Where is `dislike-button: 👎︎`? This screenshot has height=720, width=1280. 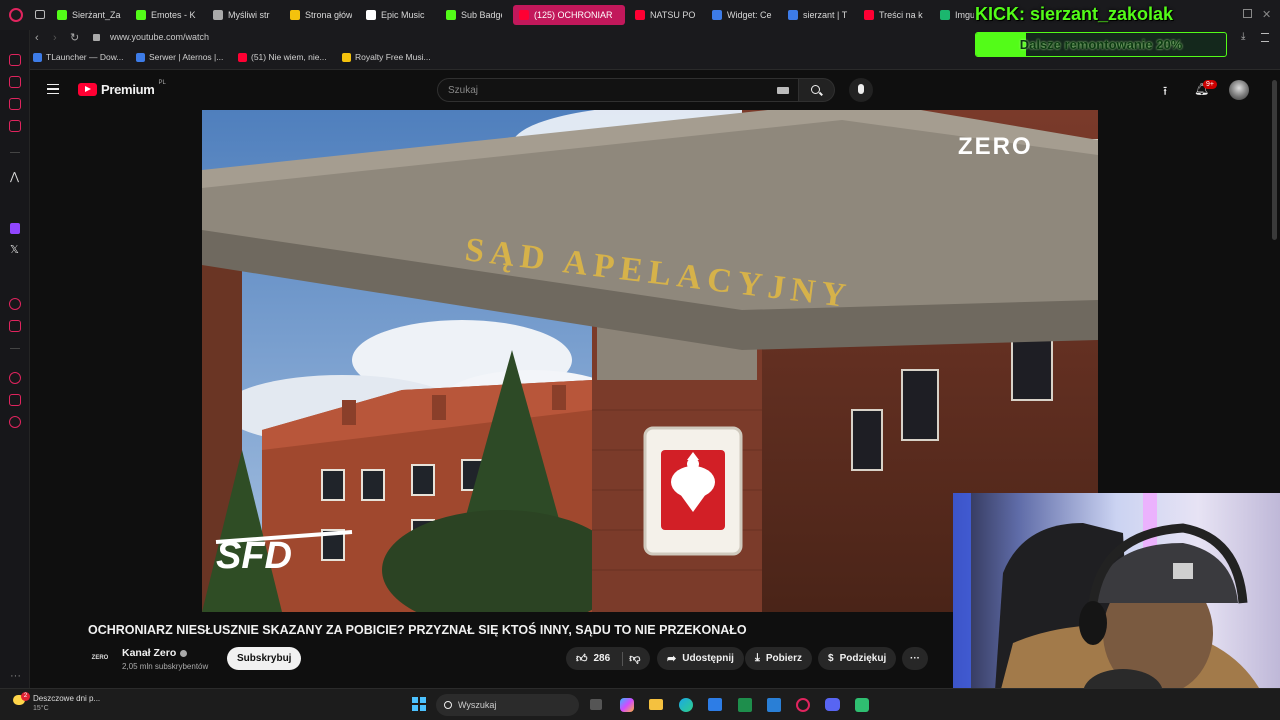 dislike-button: 👎︎ is located at coordinates (634, 658).